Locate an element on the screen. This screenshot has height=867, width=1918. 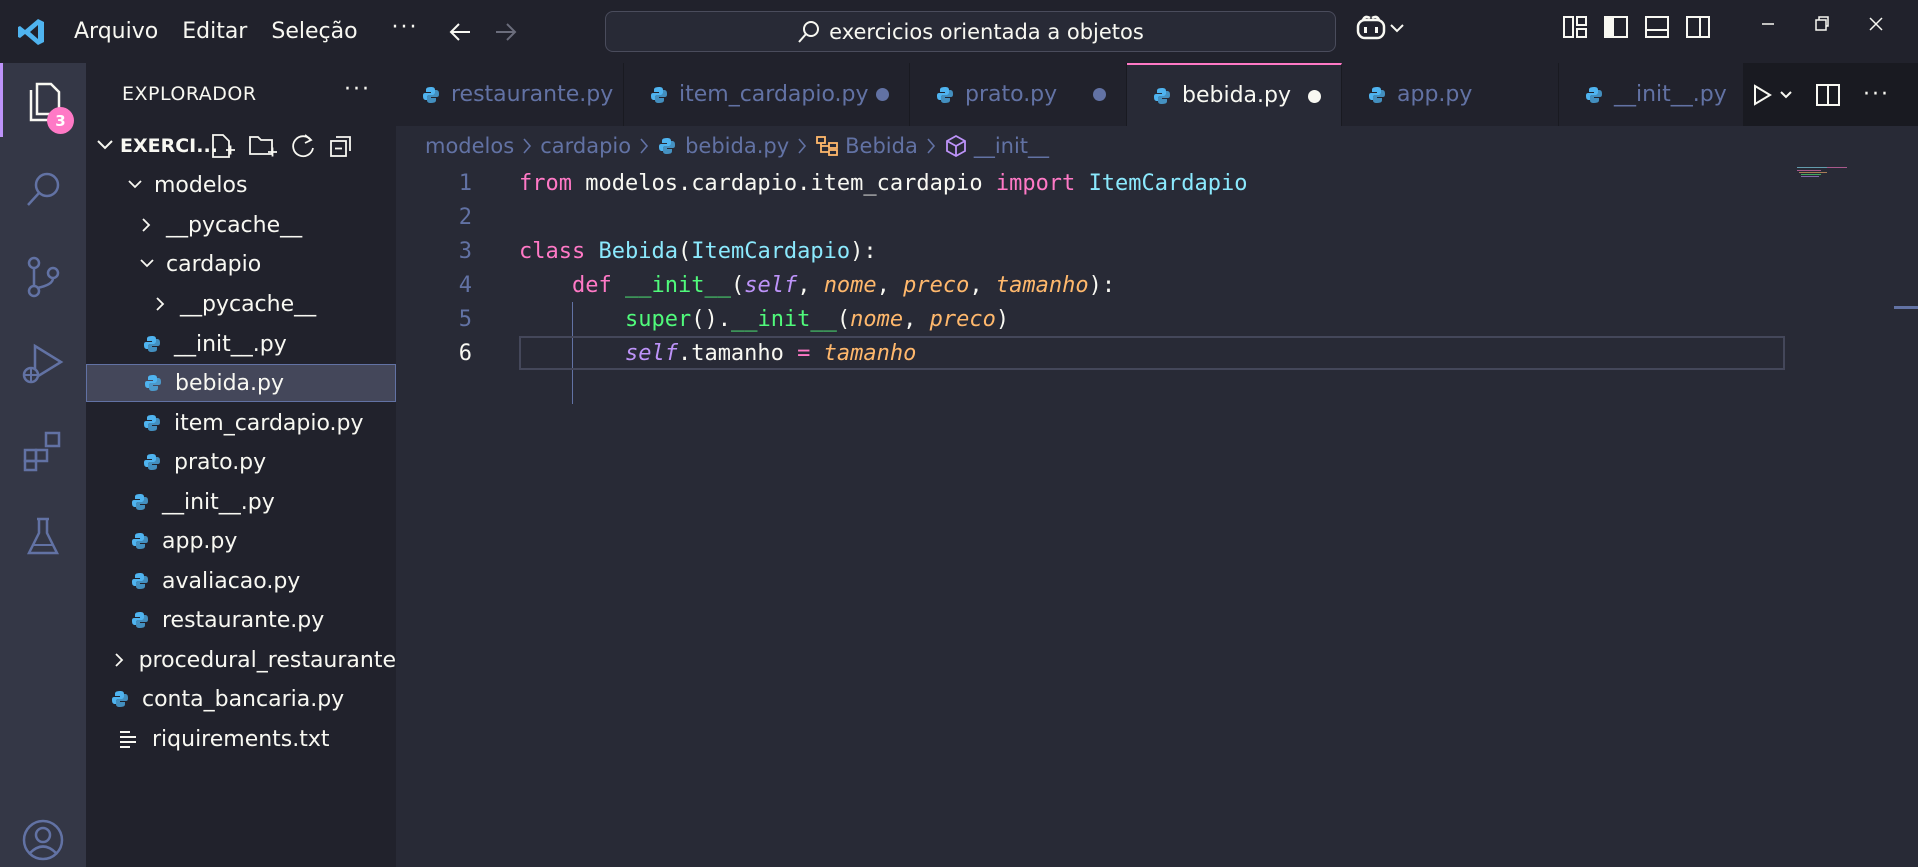
forward-arrow-icon is located at coordinates (506, 32).